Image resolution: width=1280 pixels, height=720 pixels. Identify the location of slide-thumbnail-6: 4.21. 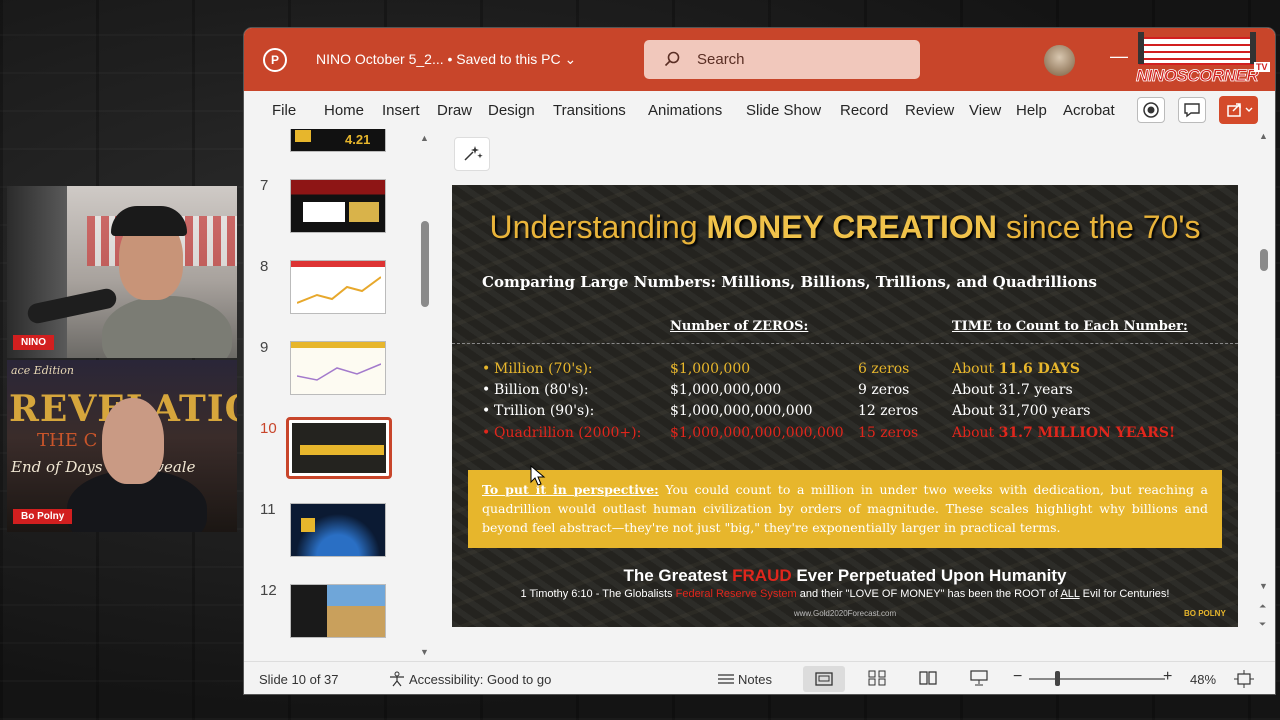
(338, 140).